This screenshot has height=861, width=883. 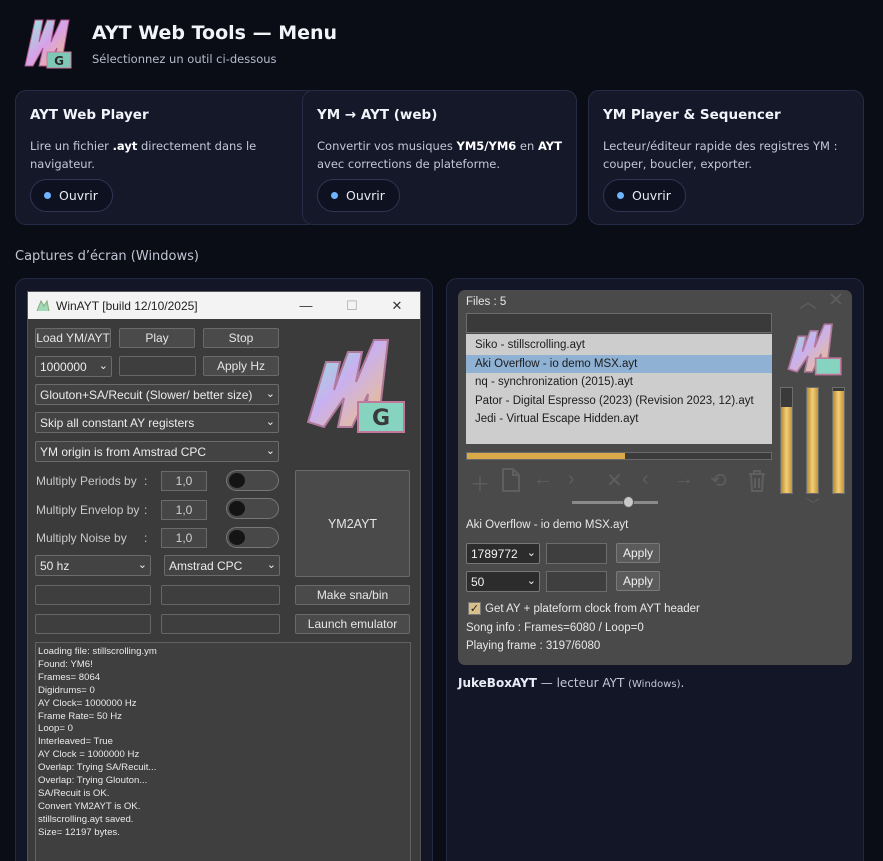 What do you see at coordinates (252, 508) in the screenshot?
I see `multiply-envelop-toggle` at bounding box center [252, 508].